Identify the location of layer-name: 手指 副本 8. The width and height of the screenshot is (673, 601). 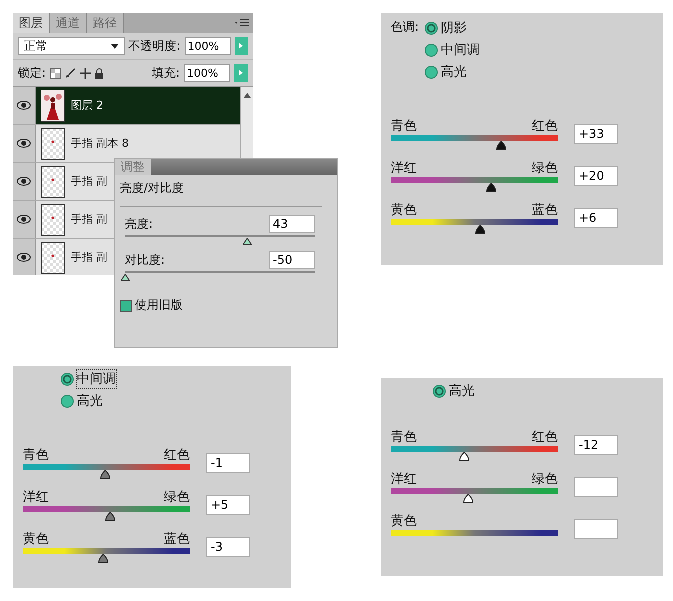
(100, 143).